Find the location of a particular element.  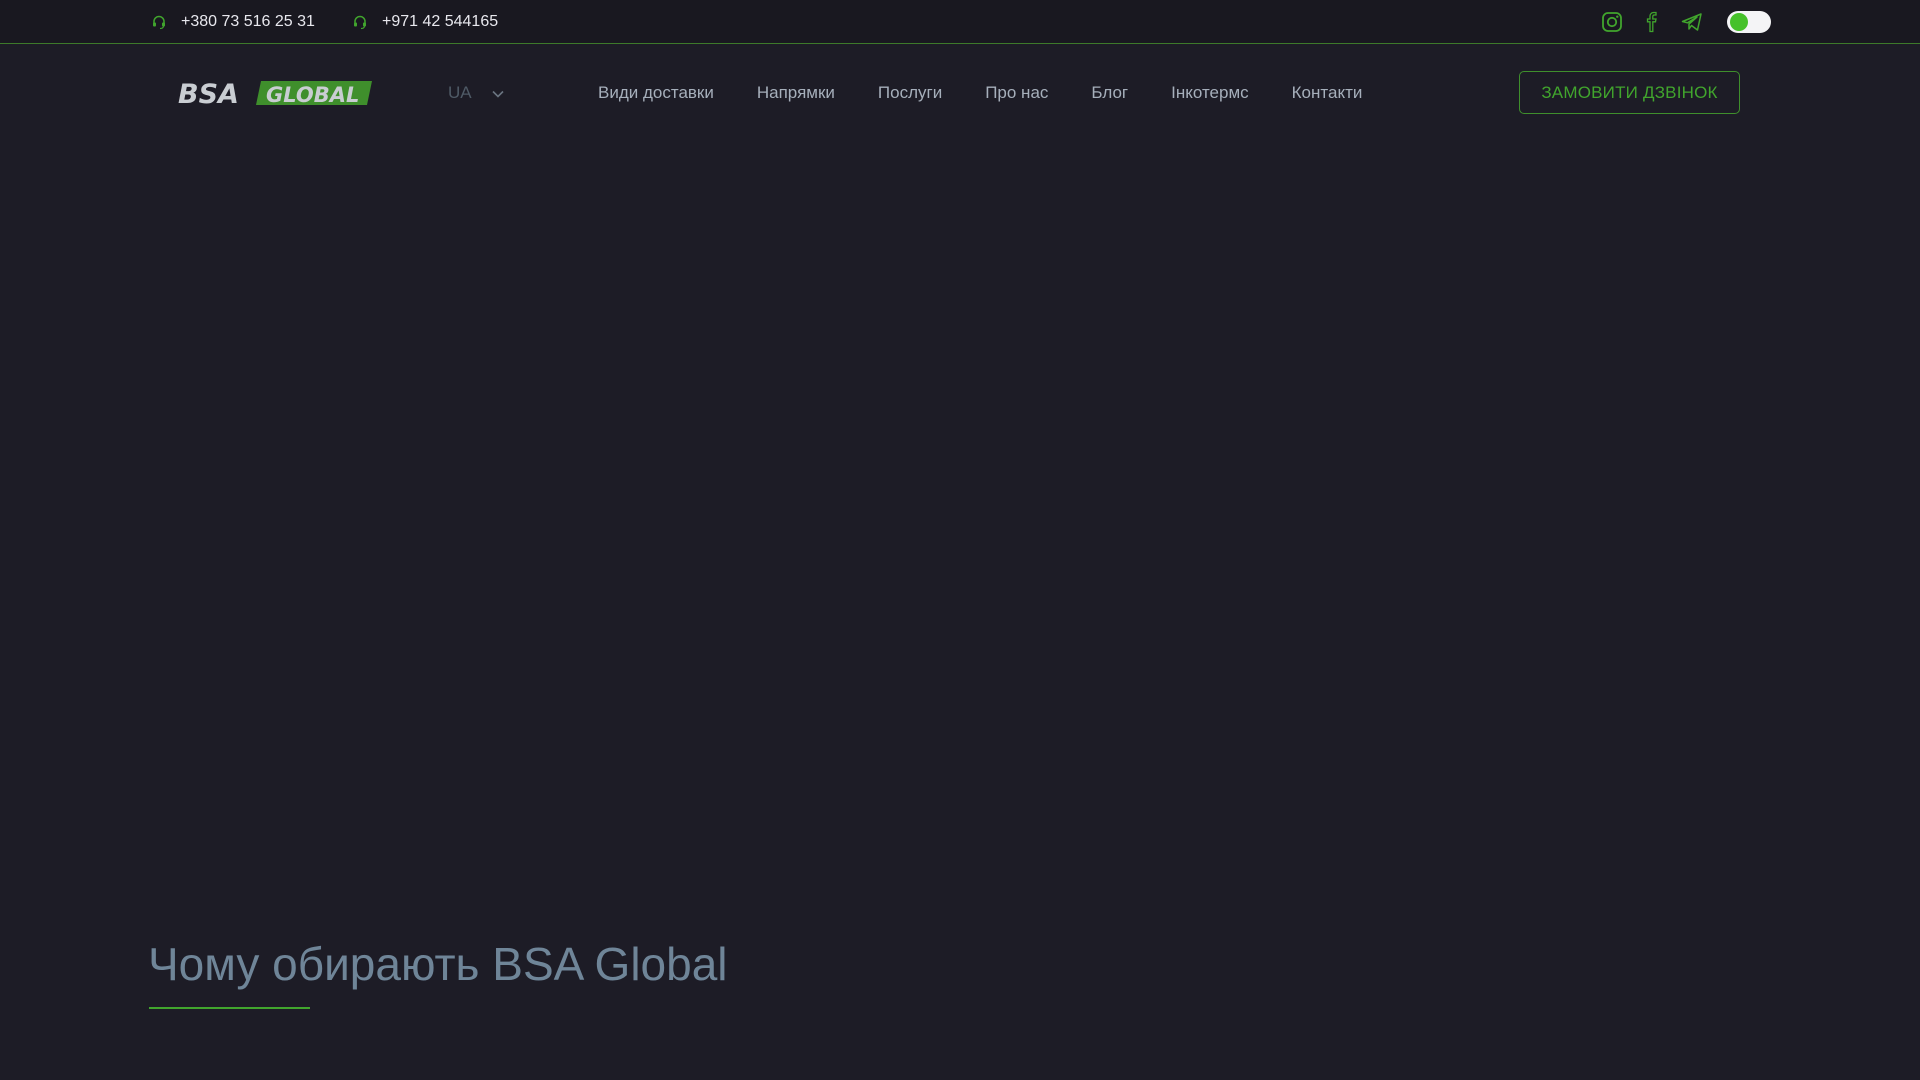

phone-link-ukraine: +380 73 516 25 31 is located at coordinates (233, 22).